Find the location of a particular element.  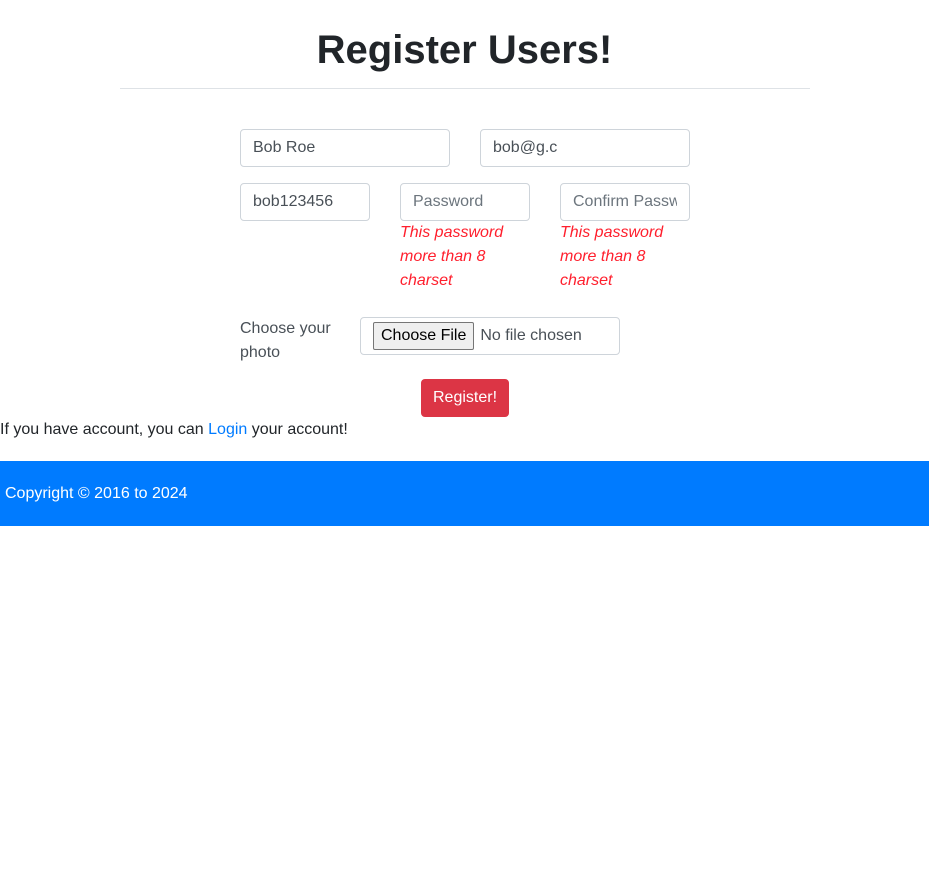

register-button: Register! is located at coordinates (465, 398).